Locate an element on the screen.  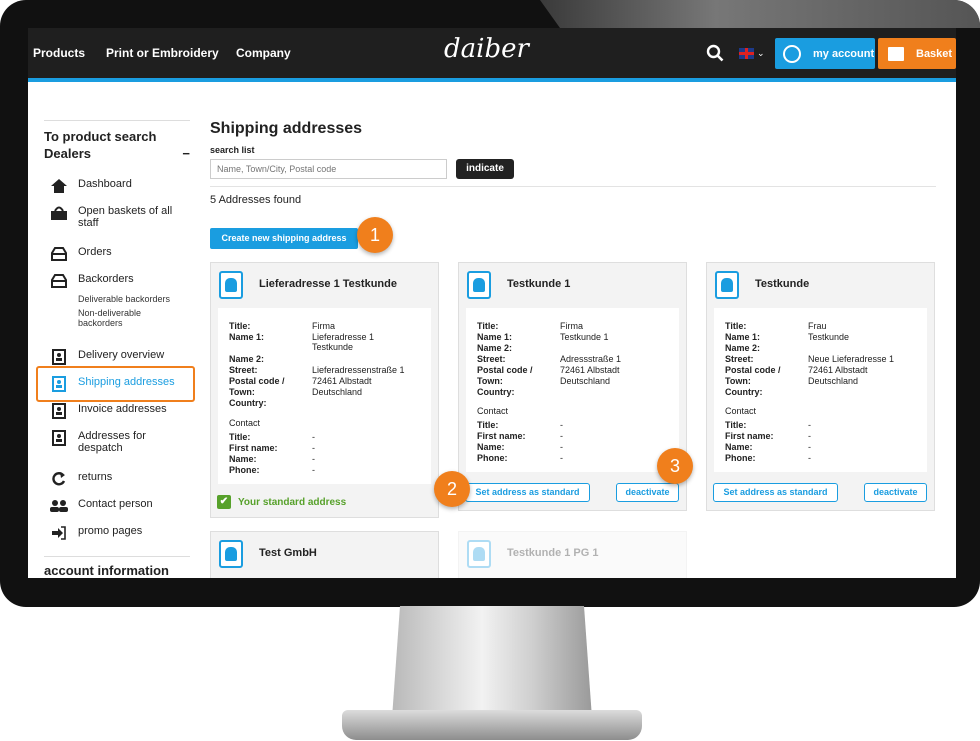
value-name1: Testkunde is located at coordinates (829, 337).